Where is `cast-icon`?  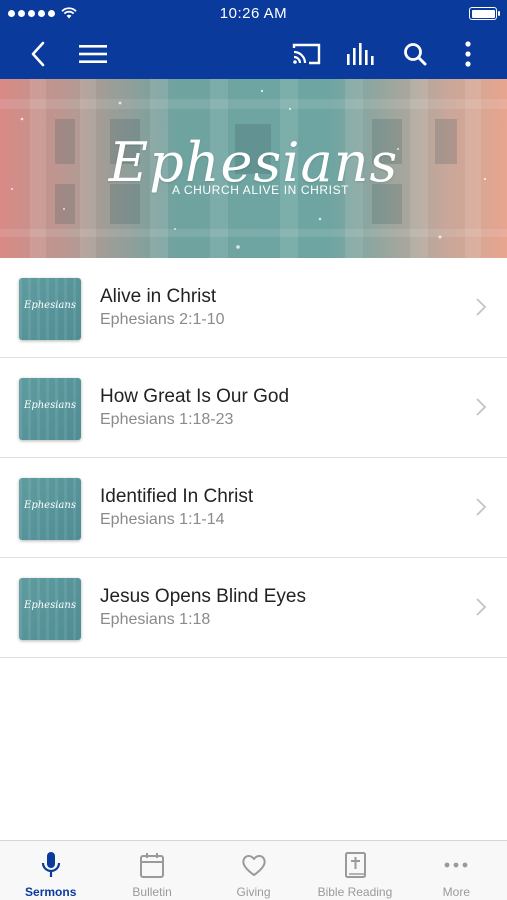
cast-icon is located at coordinates (306, 54).